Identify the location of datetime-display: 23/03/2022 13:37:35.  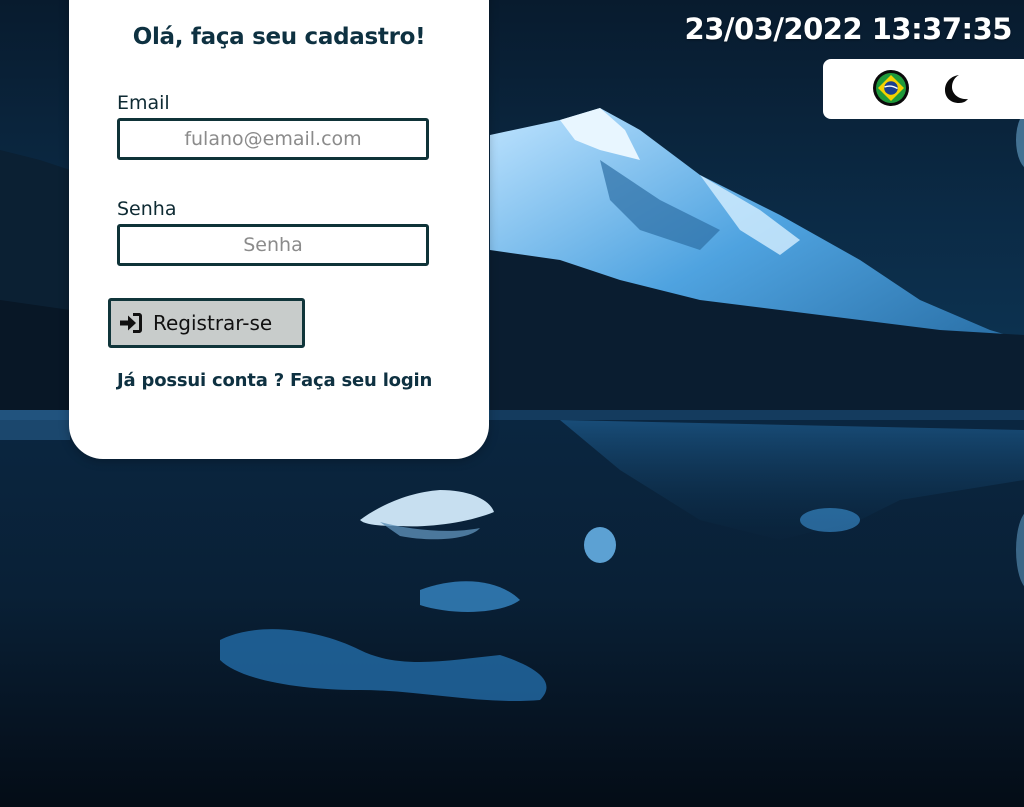
(848, 29).